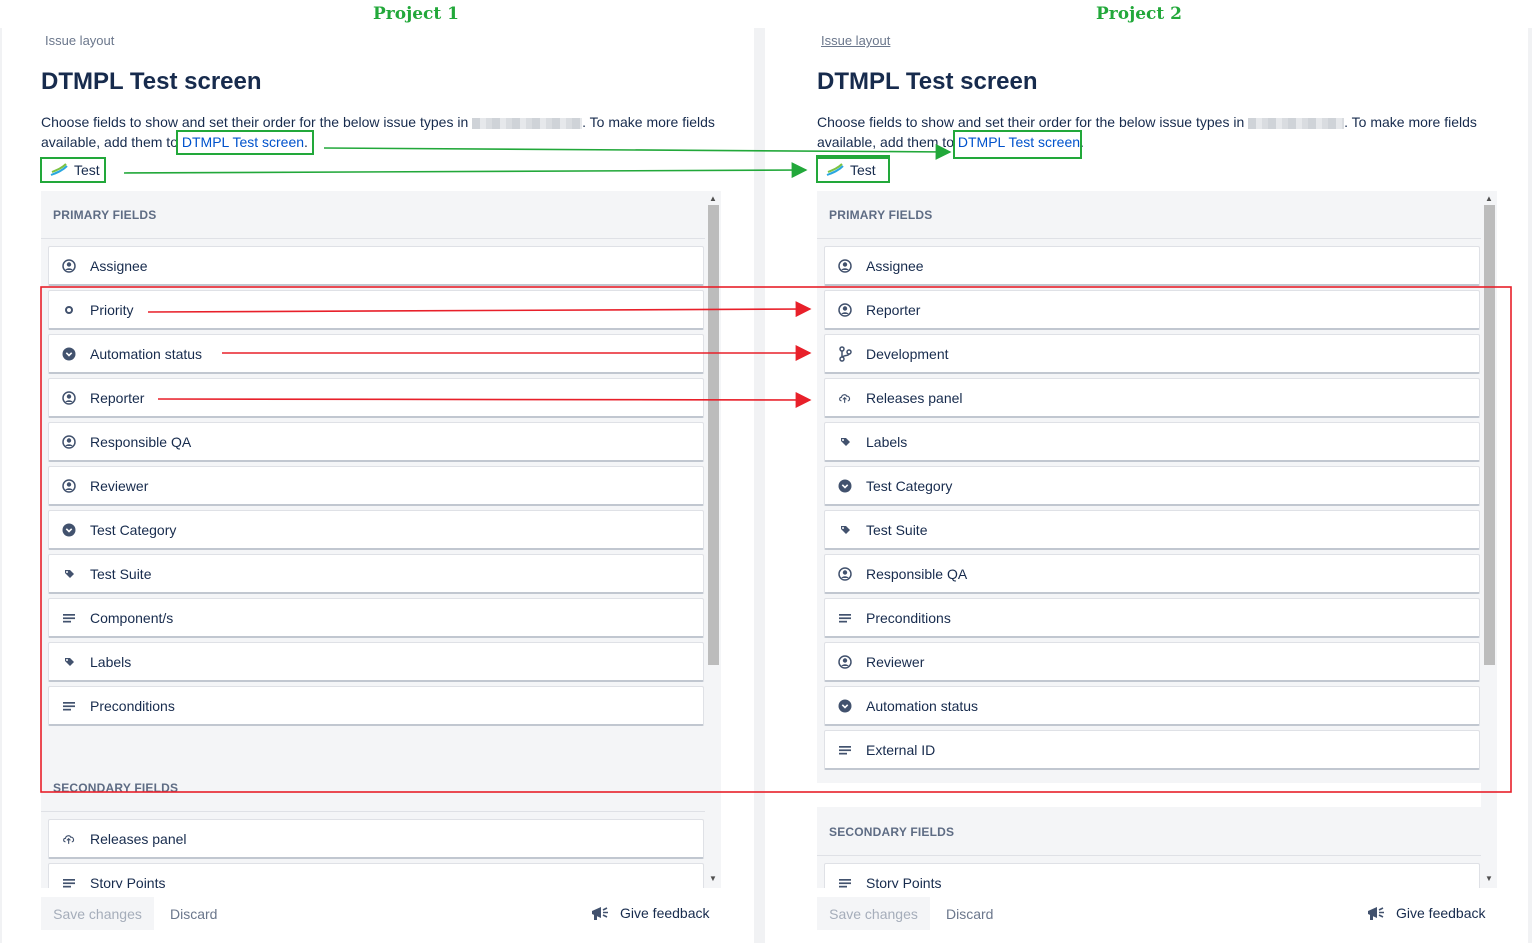 Image resolution: width=1532 pixels, height=943 pixels. What do you see at coordinates (245, 142) in the screenshot?
I see `screen-link-highlight` at bounding box center [245, 142].